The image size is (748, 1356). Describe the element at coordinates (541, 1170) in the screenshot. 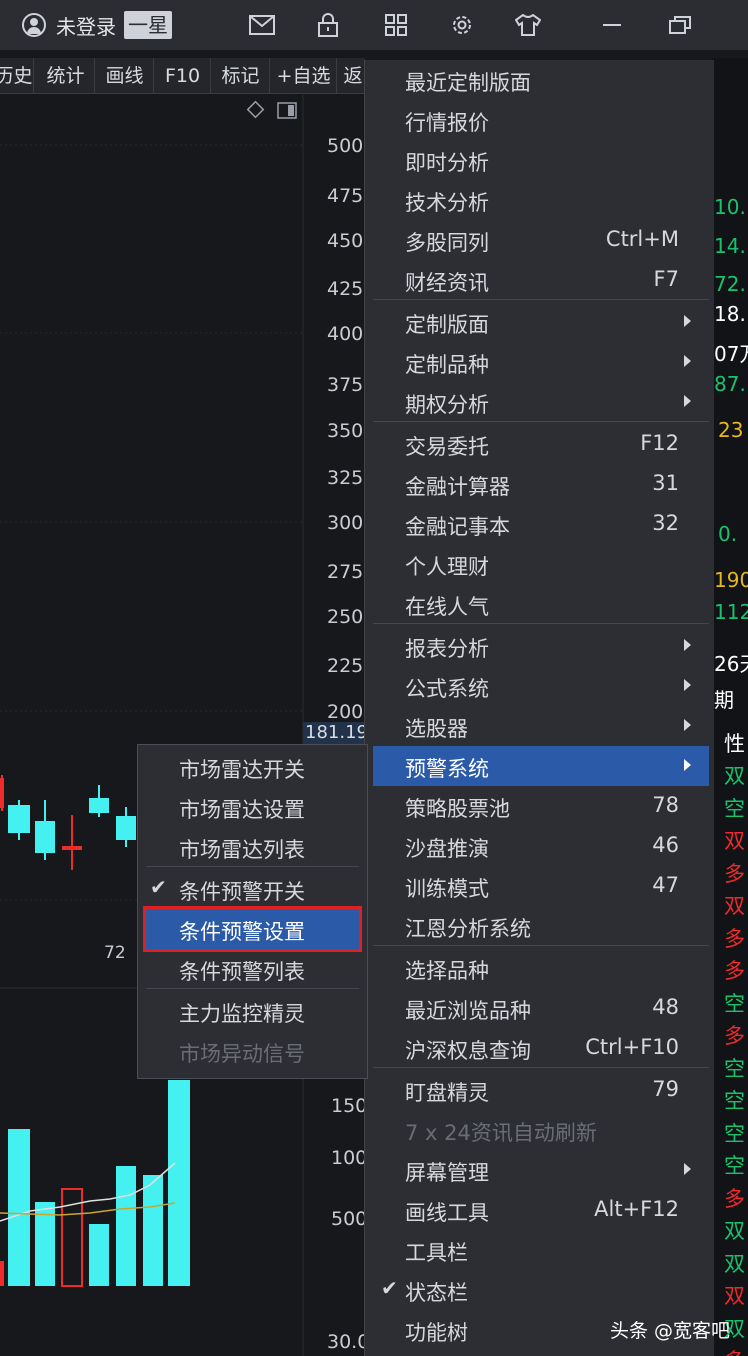

I see `menu-item-screen-manage: 屏幕管理` at that location.